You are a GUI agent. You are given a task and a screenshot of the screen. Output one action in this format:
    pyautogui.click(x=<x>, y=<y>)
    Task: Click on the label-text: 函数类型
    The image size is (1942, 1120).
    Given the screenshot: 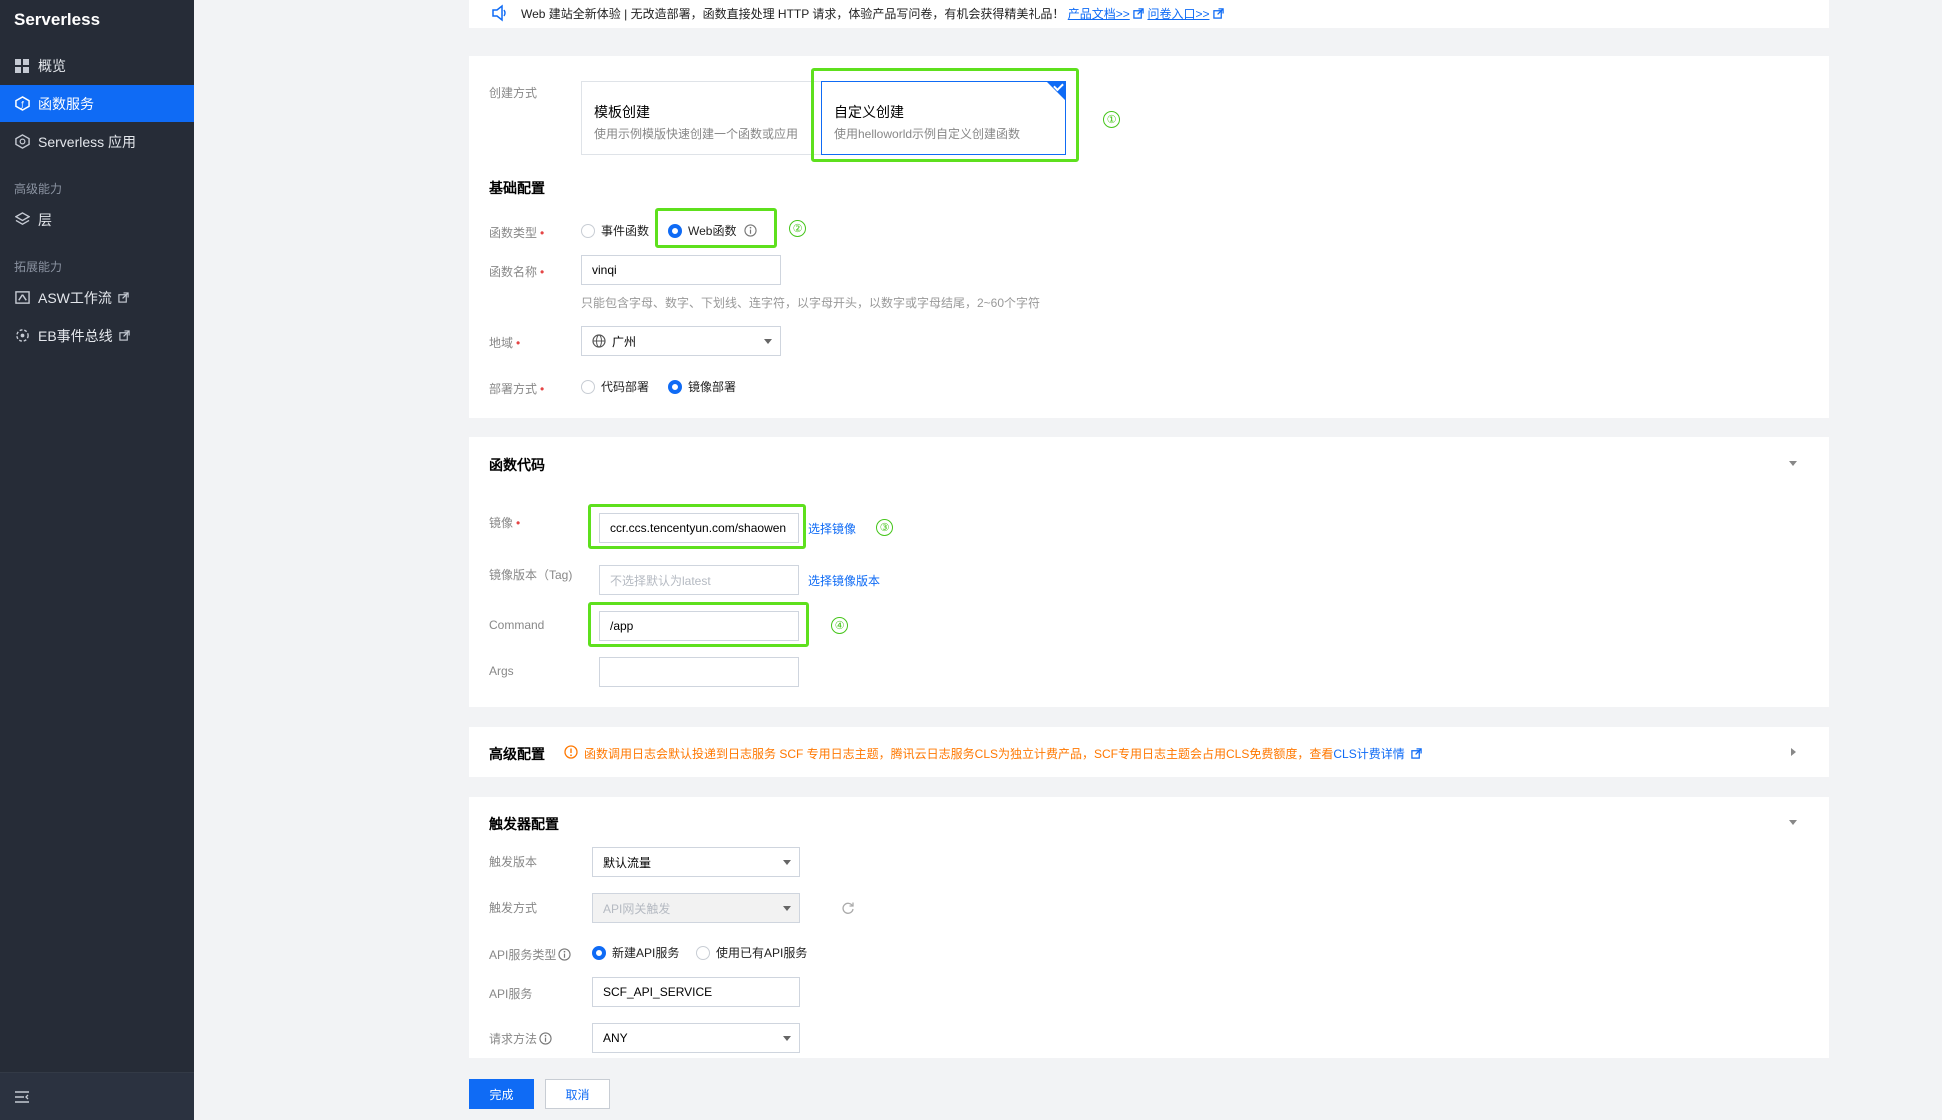 What is the action you would take?
    pyautogui.click(x=513, y=233)
    